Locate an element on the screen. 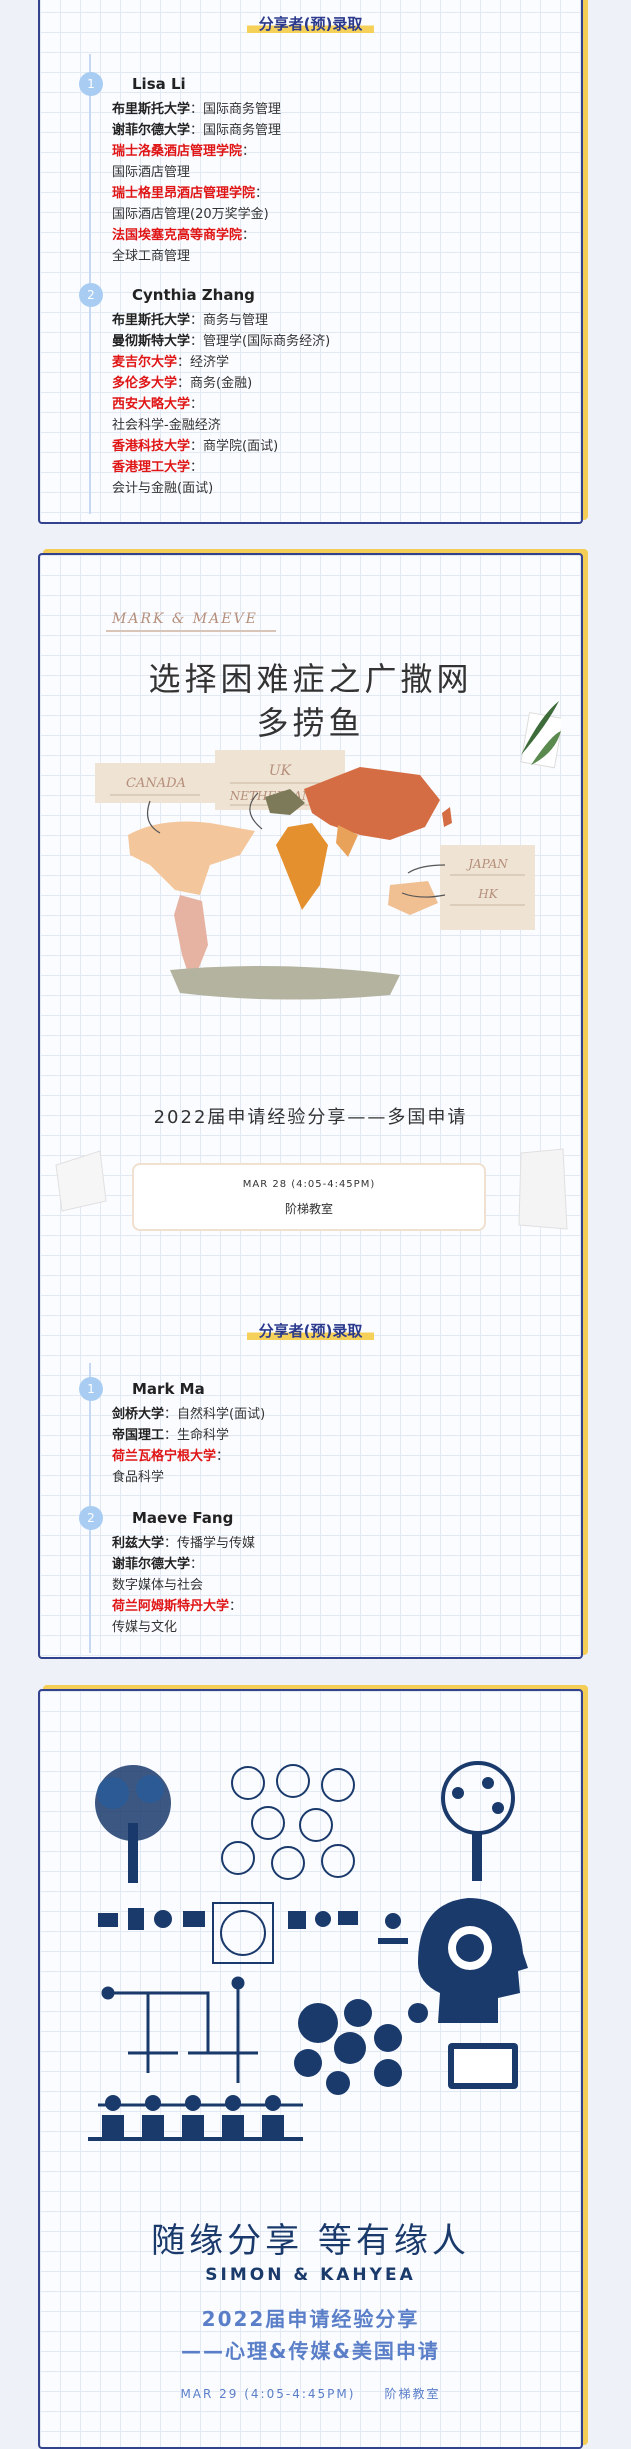  admission-line: 谢菲尔德大学： is located at coordinates (158, 1564).